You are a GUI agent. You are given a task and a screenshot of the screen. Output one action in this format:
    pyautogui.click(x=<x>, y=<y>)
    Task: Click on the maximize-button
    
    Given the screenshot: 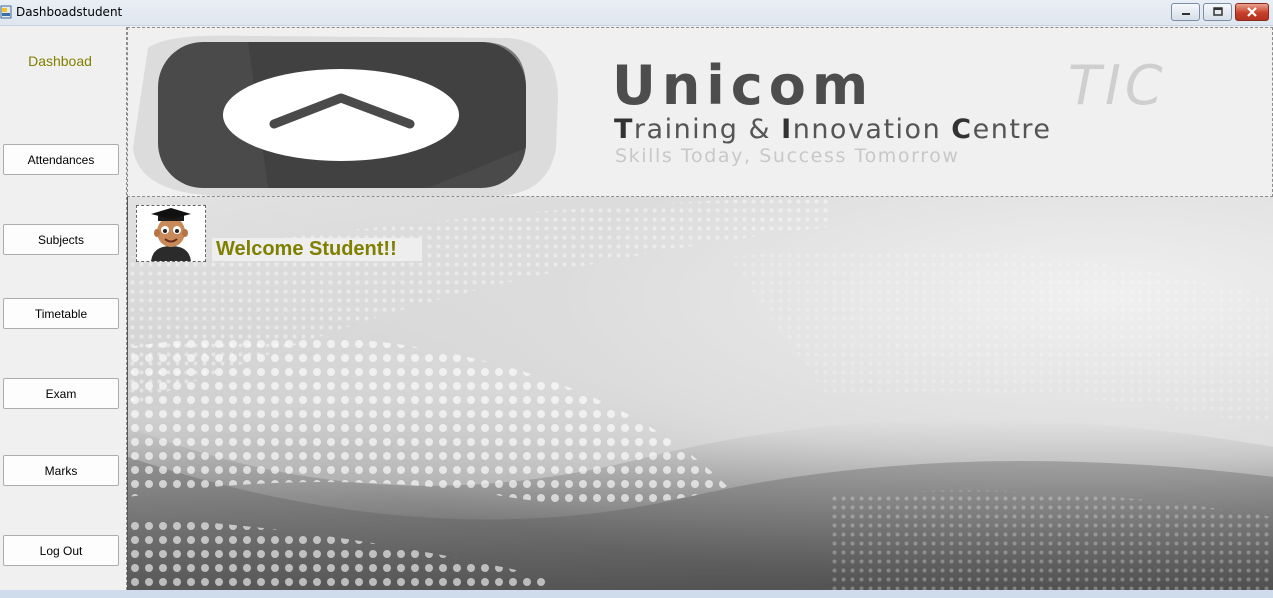 What is the action you would take?
    pyautogui.click(x=1217, y=12)
    